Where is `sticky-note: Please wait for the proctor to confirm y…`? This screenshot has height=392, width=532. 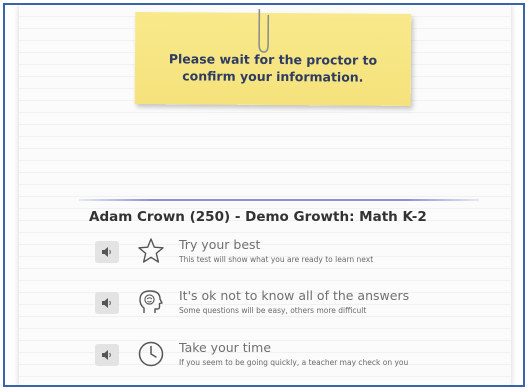 sticky-note: Please wait for the proctor to confirm y… is located at coordinates (273, 57).